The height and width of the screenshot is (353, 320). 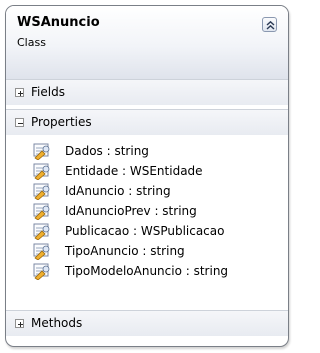 What do you see at coordinates (61, 122) in the screenshot?
I see `section-properties-label: Properties` at bounding box center [61, 122].